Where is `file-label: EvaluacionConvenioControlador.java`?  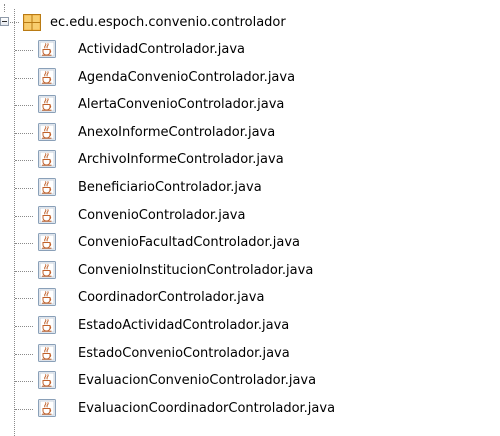 file-label: EvaluacionConvenioControlador.java is located at coordinates (197, 381).